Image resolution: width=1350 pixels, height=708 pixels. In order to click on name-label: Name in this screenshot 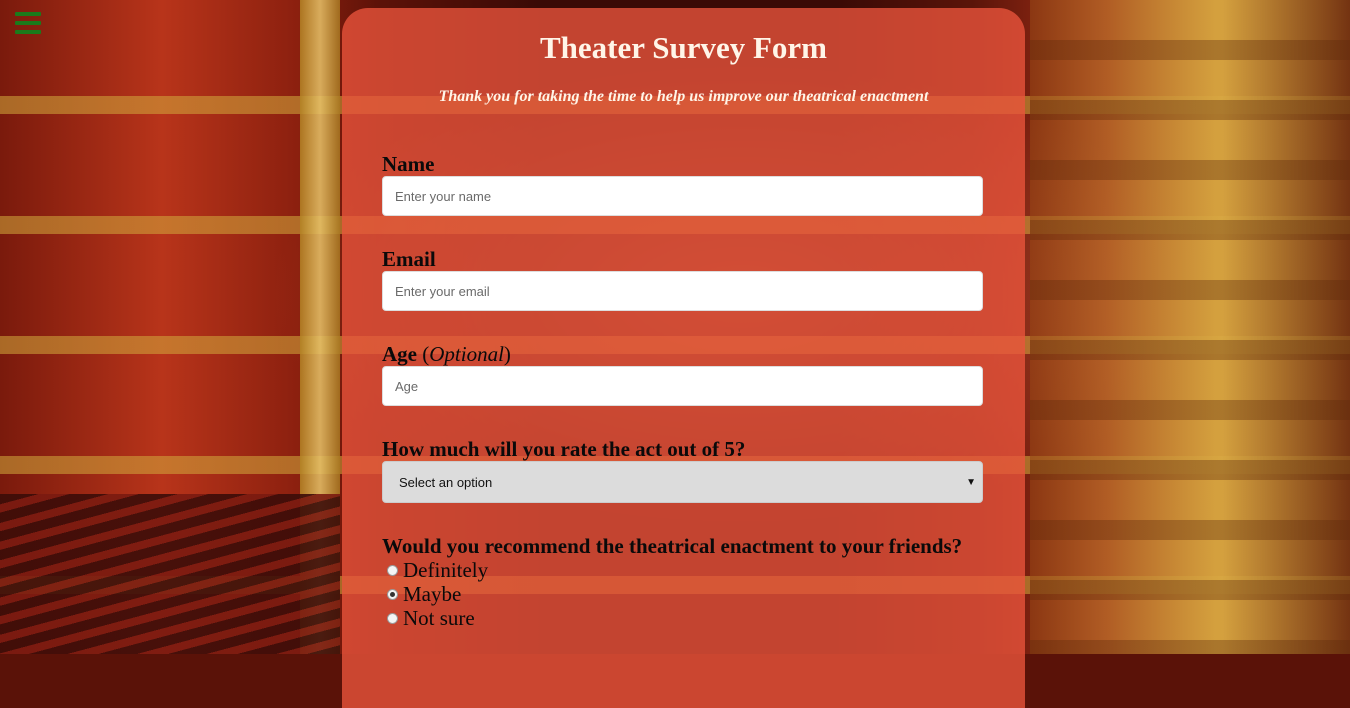, I will do `click(408, 164)`.